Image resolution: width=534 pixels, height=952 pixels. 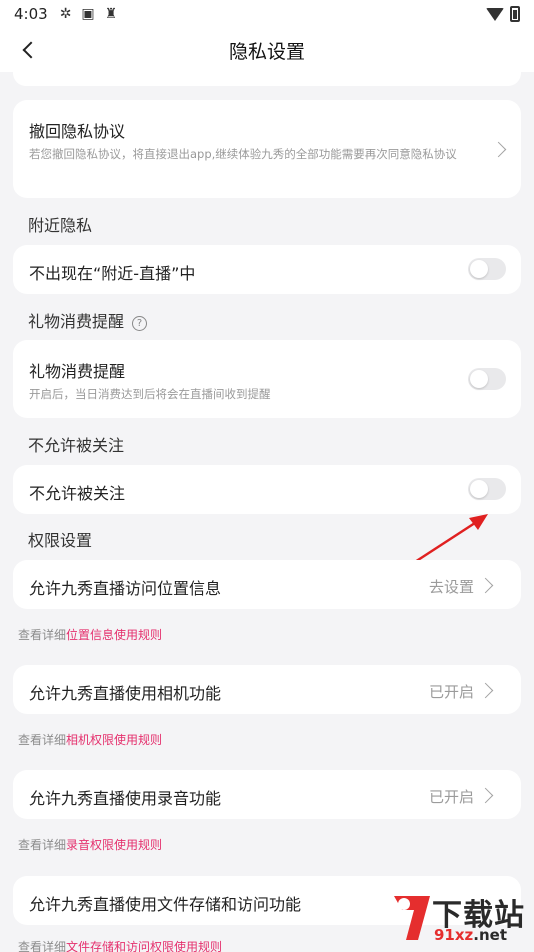 I want to click on section-disallow-follow: 不允许被关注, so click(x=76, y=445).